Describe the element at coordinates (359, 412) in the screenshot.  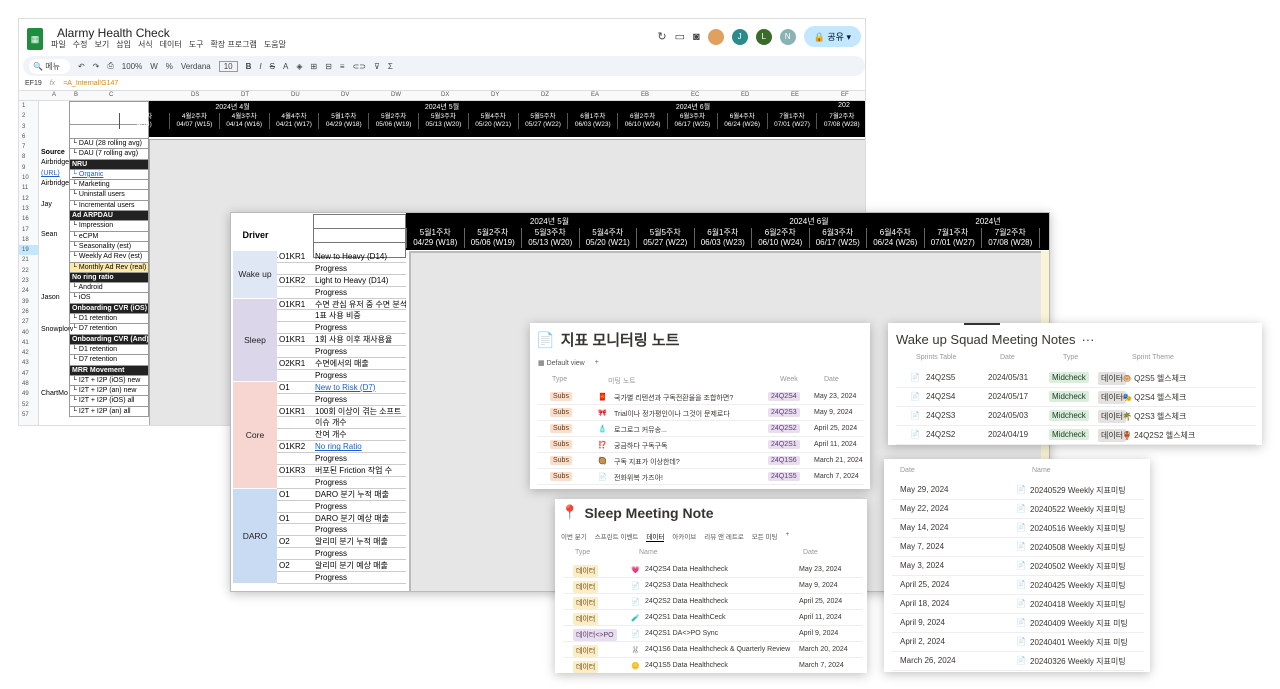
I see `kr-label: 100회 이상이 겪는 소프트` at that location.